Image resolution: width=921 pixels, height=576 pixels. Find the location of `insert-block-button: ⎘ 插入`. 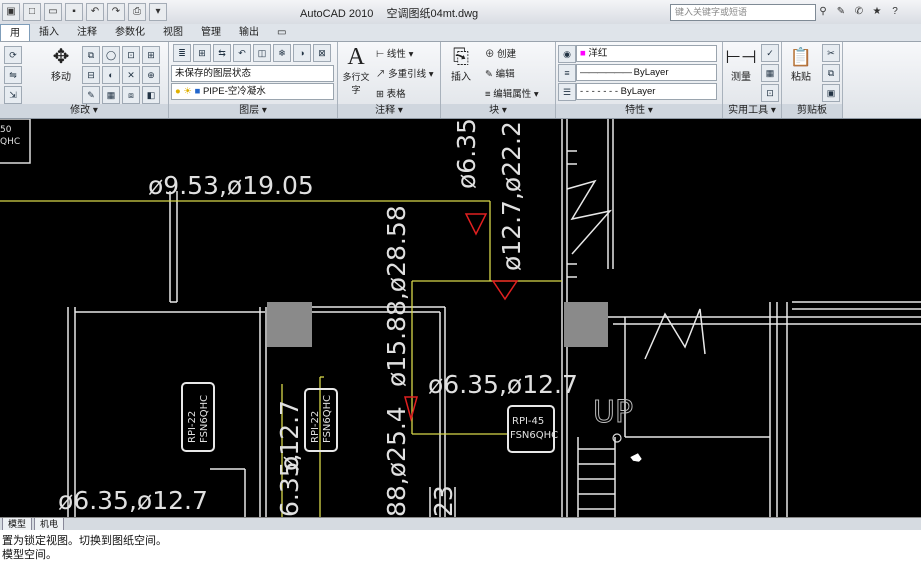

insert-block-button: ⎘ 插入 is located at coordinates (461, 64).